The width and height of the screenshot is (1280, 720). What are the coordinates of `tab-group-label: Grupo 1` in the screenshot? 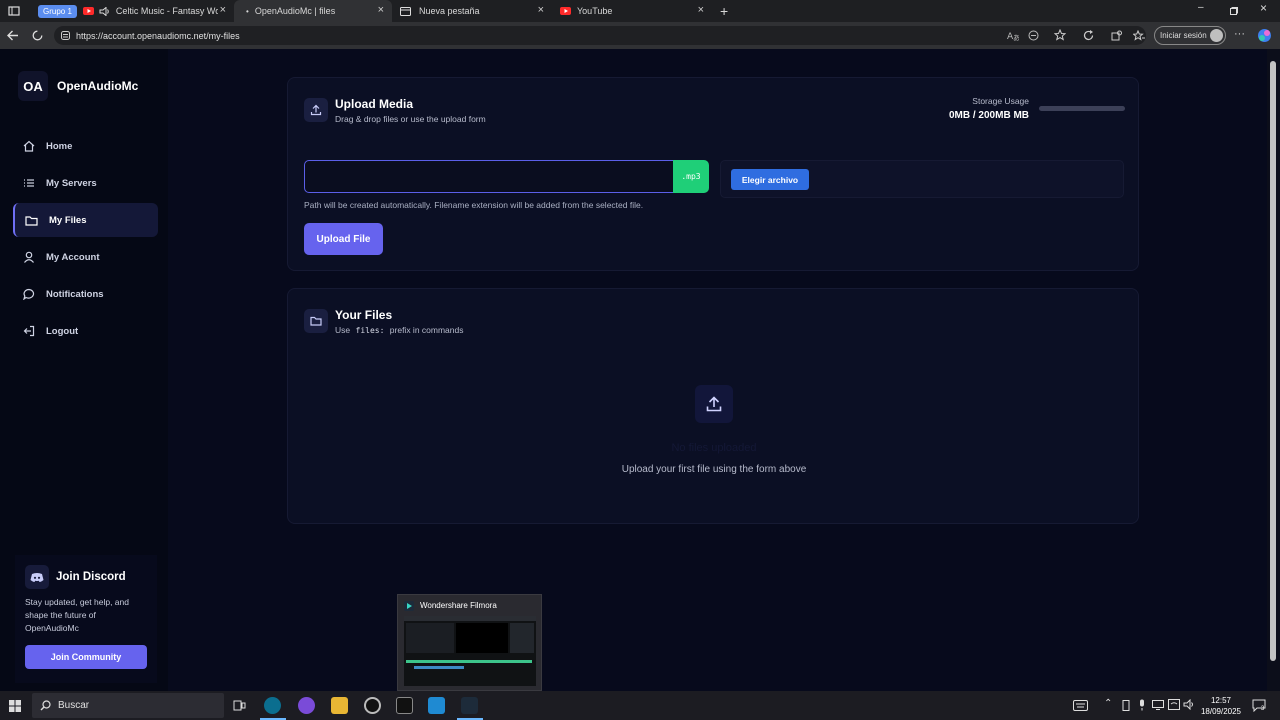 It's located at (57, 11).